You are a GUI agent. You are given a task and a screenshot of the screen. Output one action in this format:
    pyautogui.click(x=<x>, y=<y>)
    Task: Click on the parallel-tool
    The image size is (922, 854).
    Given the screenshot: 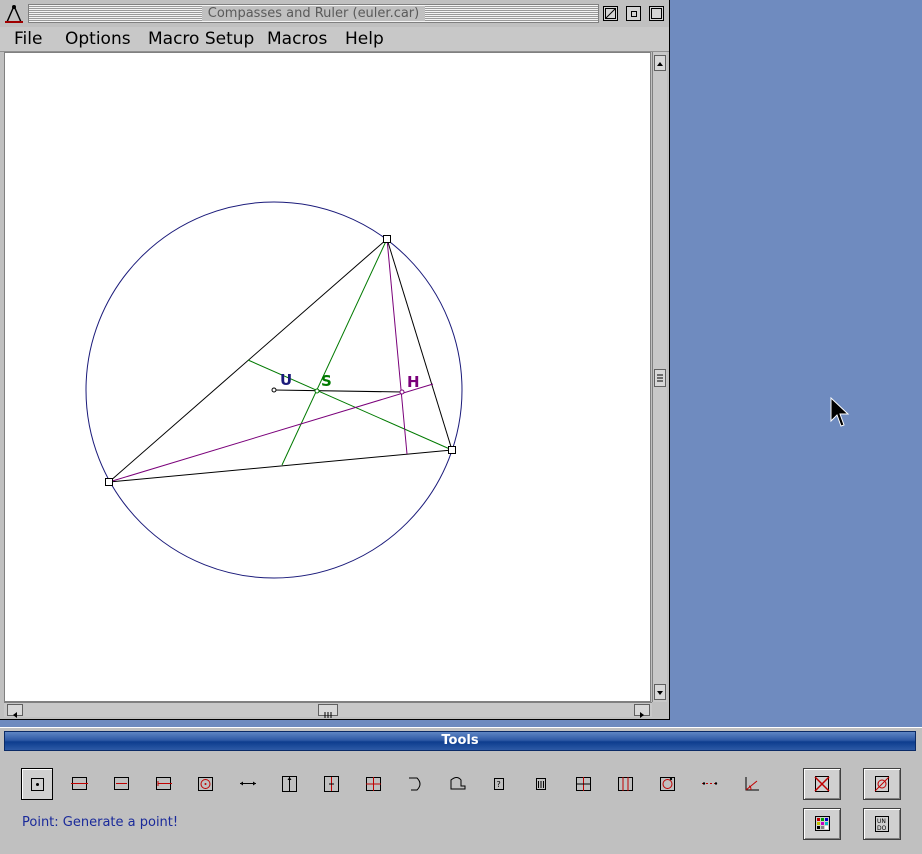 What is the action you would take?
    pyautogui.click(x=331, y=784)
    